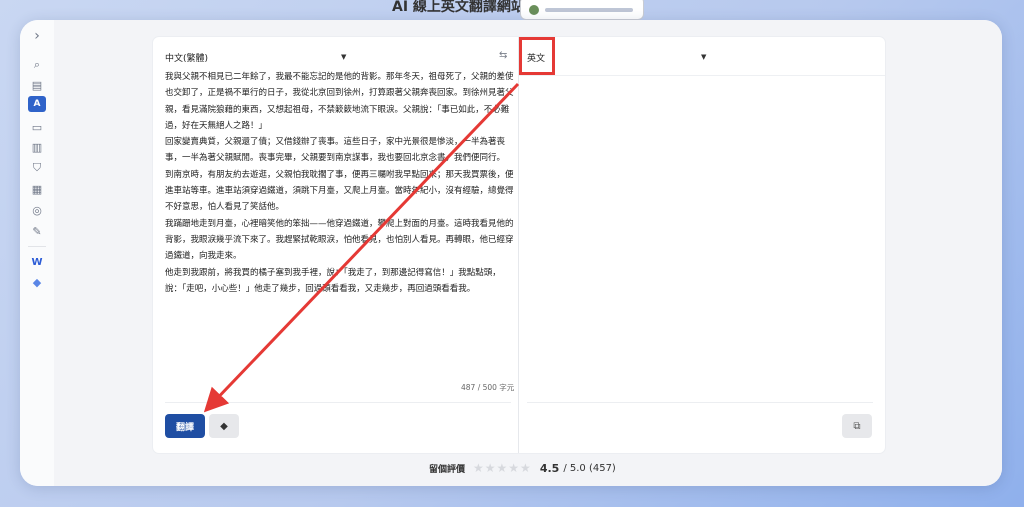  Describe the element at coordinates (549, 468) in the screenshot. I see `rating-score: 4.5` at that location.